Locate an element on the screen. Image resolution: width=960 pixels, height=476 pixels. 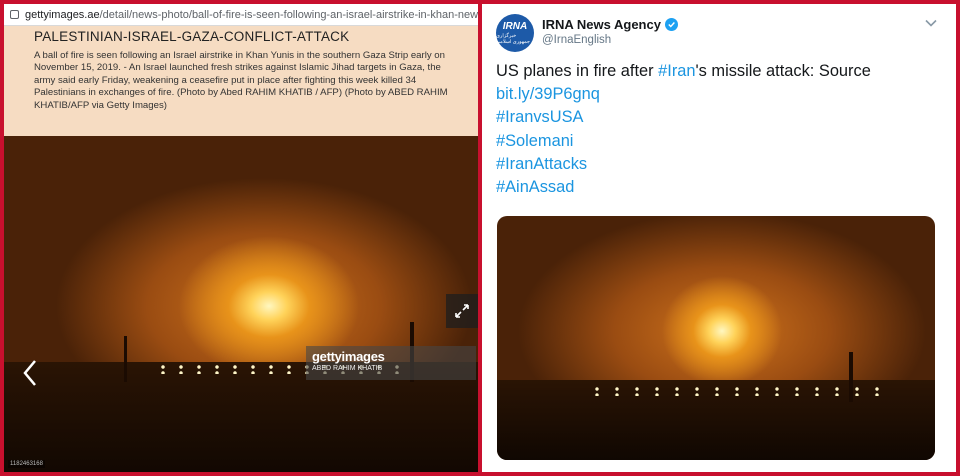
tweet-text-suffix: 's missile attack: Source is located at coordinates (783, 71).